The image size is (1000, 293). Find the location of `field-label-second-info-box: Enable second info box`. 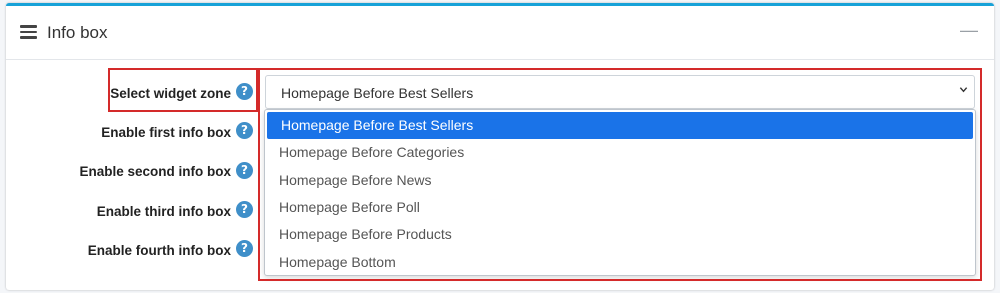

field-label-second-info-box: Enable second info box is located at coordinates (155, 171).